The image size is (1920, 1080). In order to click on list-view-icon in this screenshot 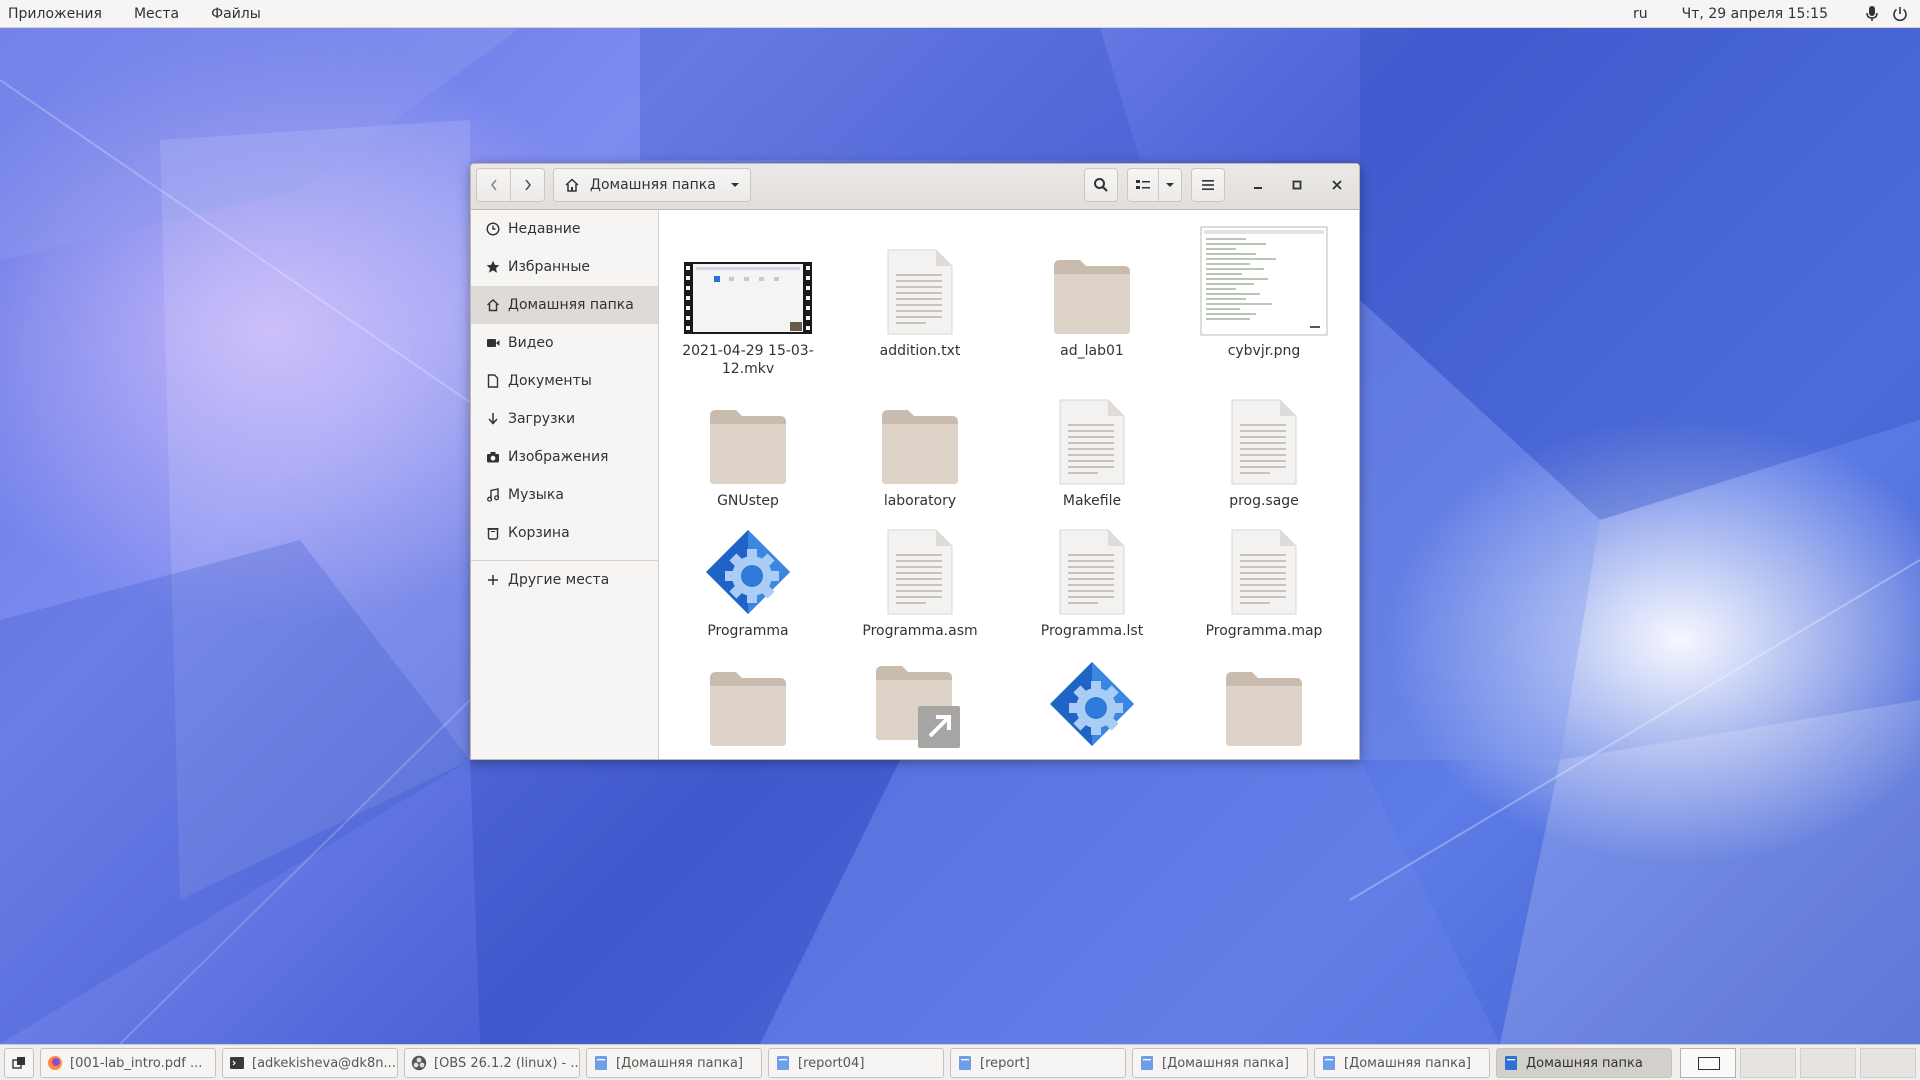, I will do `click(1143, 184)`.